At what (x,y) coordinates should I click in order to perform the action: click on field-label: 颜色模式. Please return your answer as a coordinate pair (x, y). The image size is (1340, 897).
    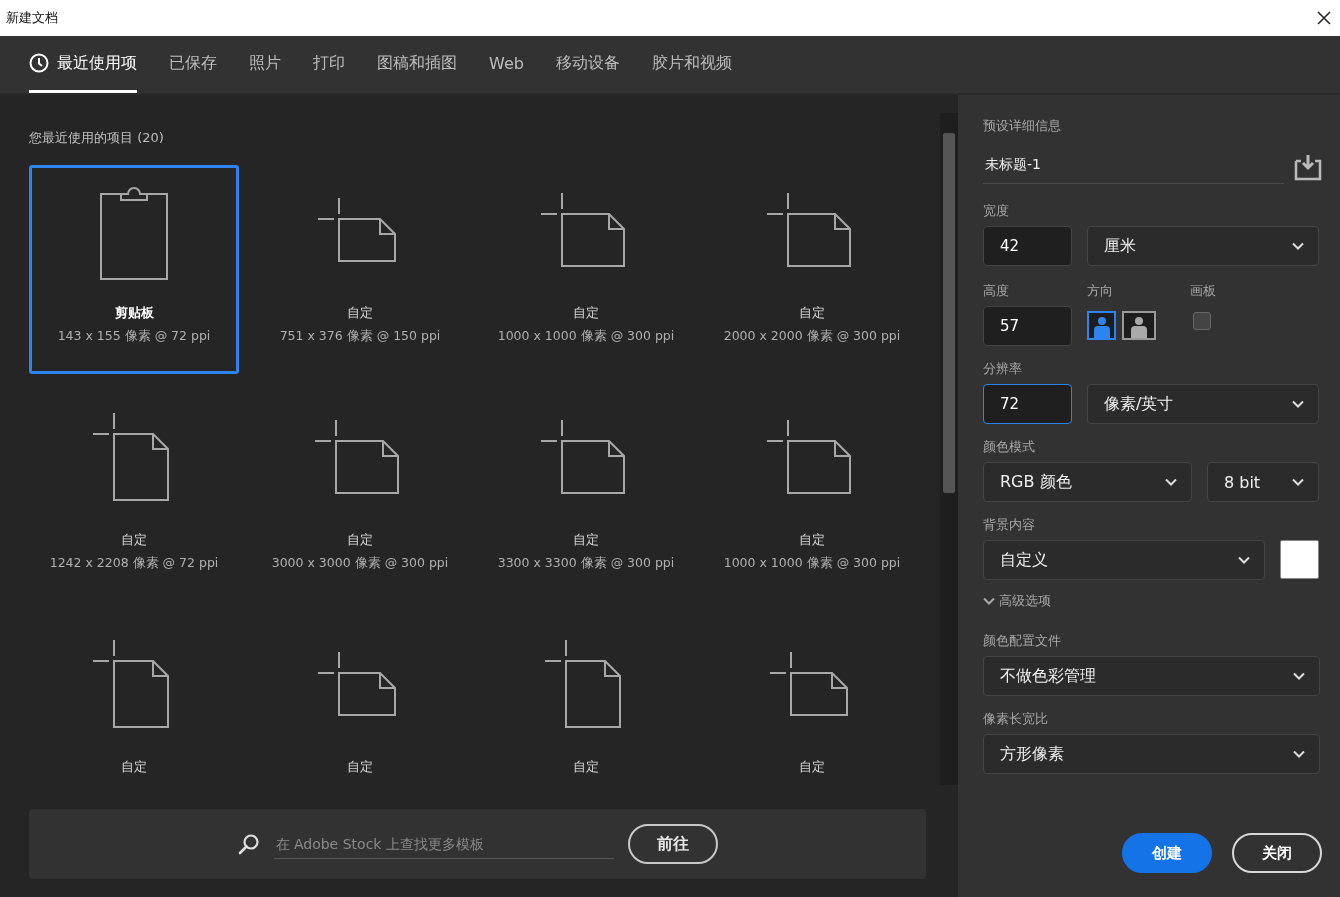
    Looking at the image, I should click on (1009, 447).